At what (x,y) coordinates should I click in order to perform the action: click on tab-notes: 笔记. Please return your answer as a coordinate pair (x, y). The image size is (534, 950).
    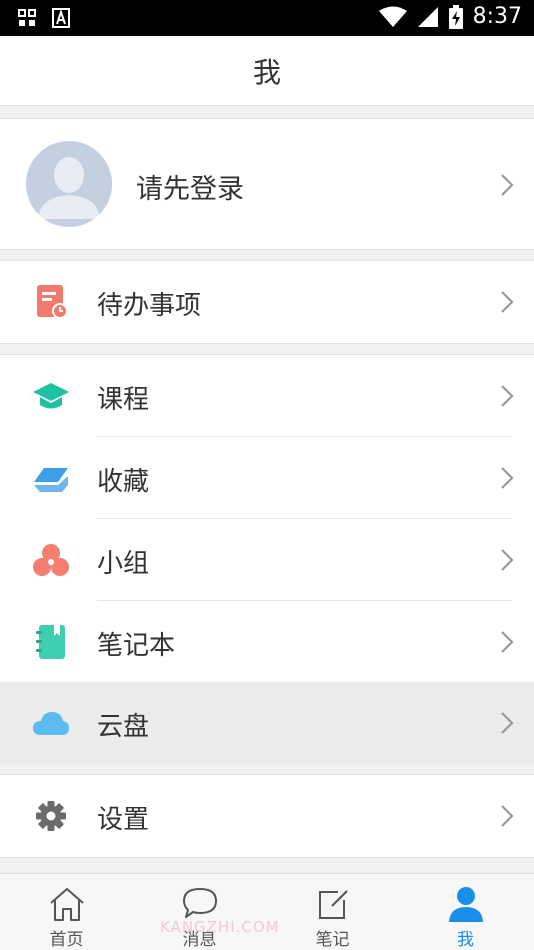
    Looking at the image, I should click on (332, 912).